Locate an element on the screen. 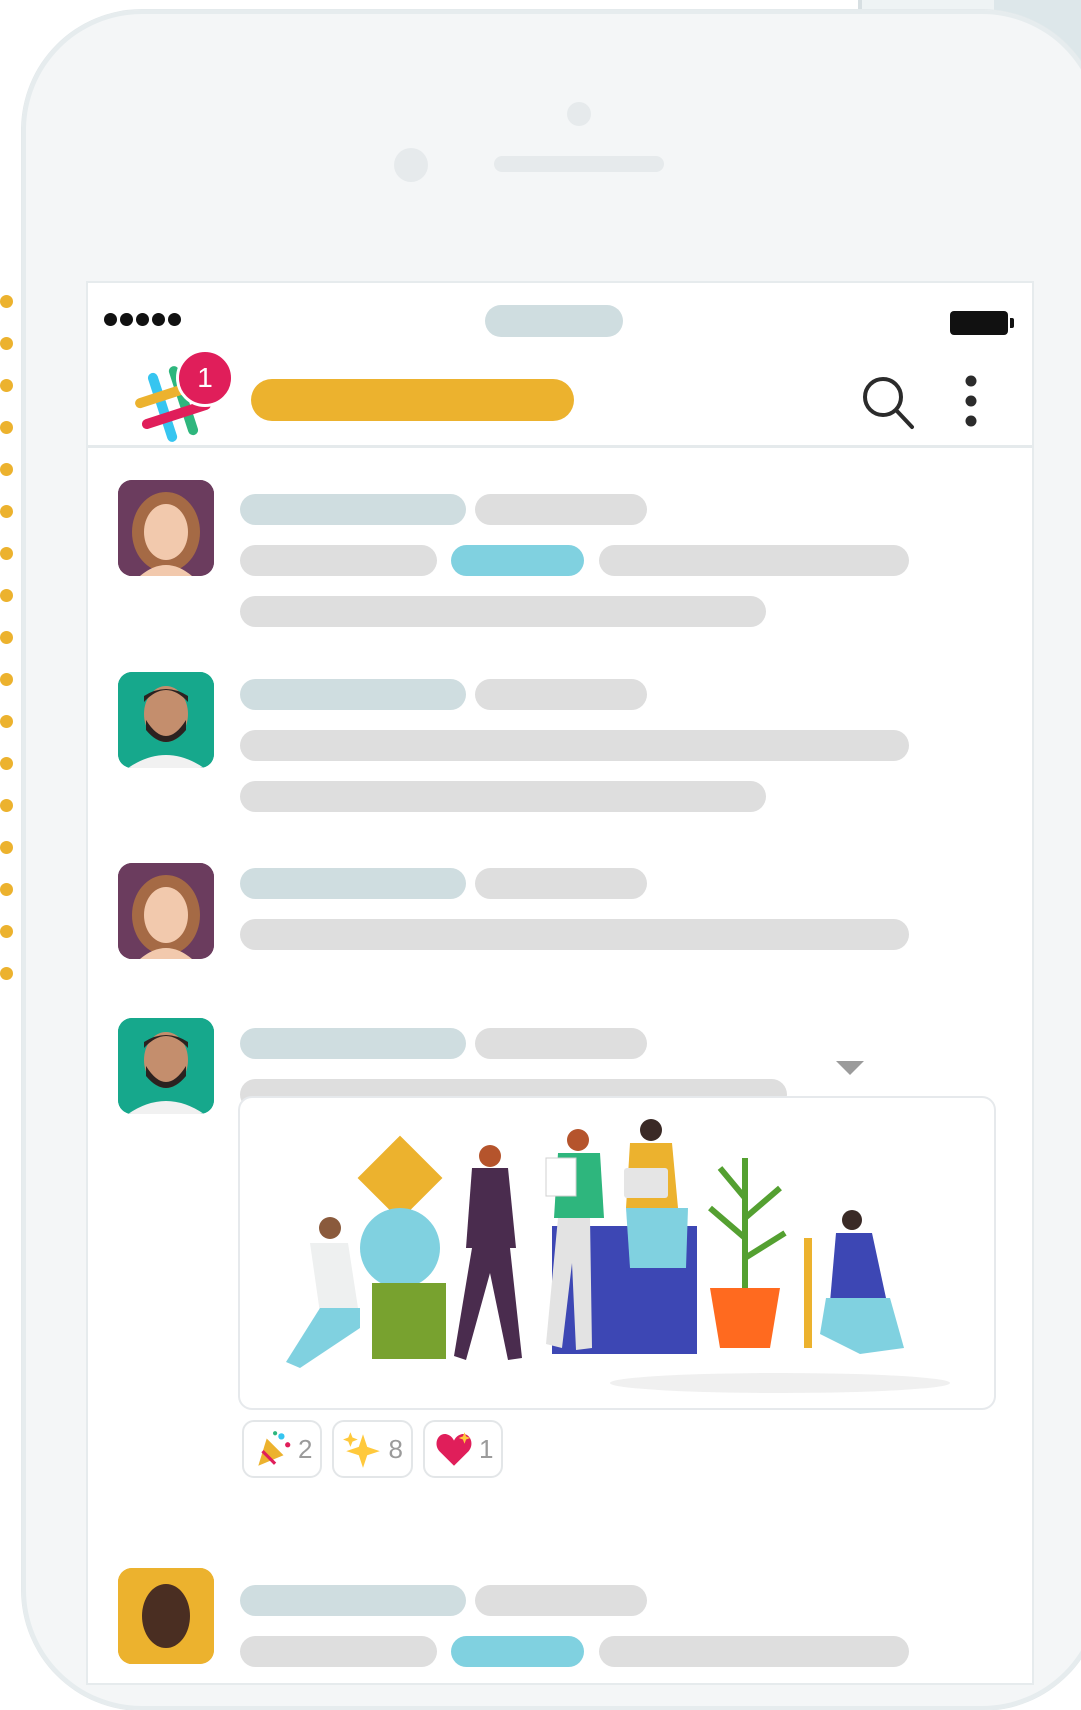  expand-caret-icon is located at coordinates (850, 1068).